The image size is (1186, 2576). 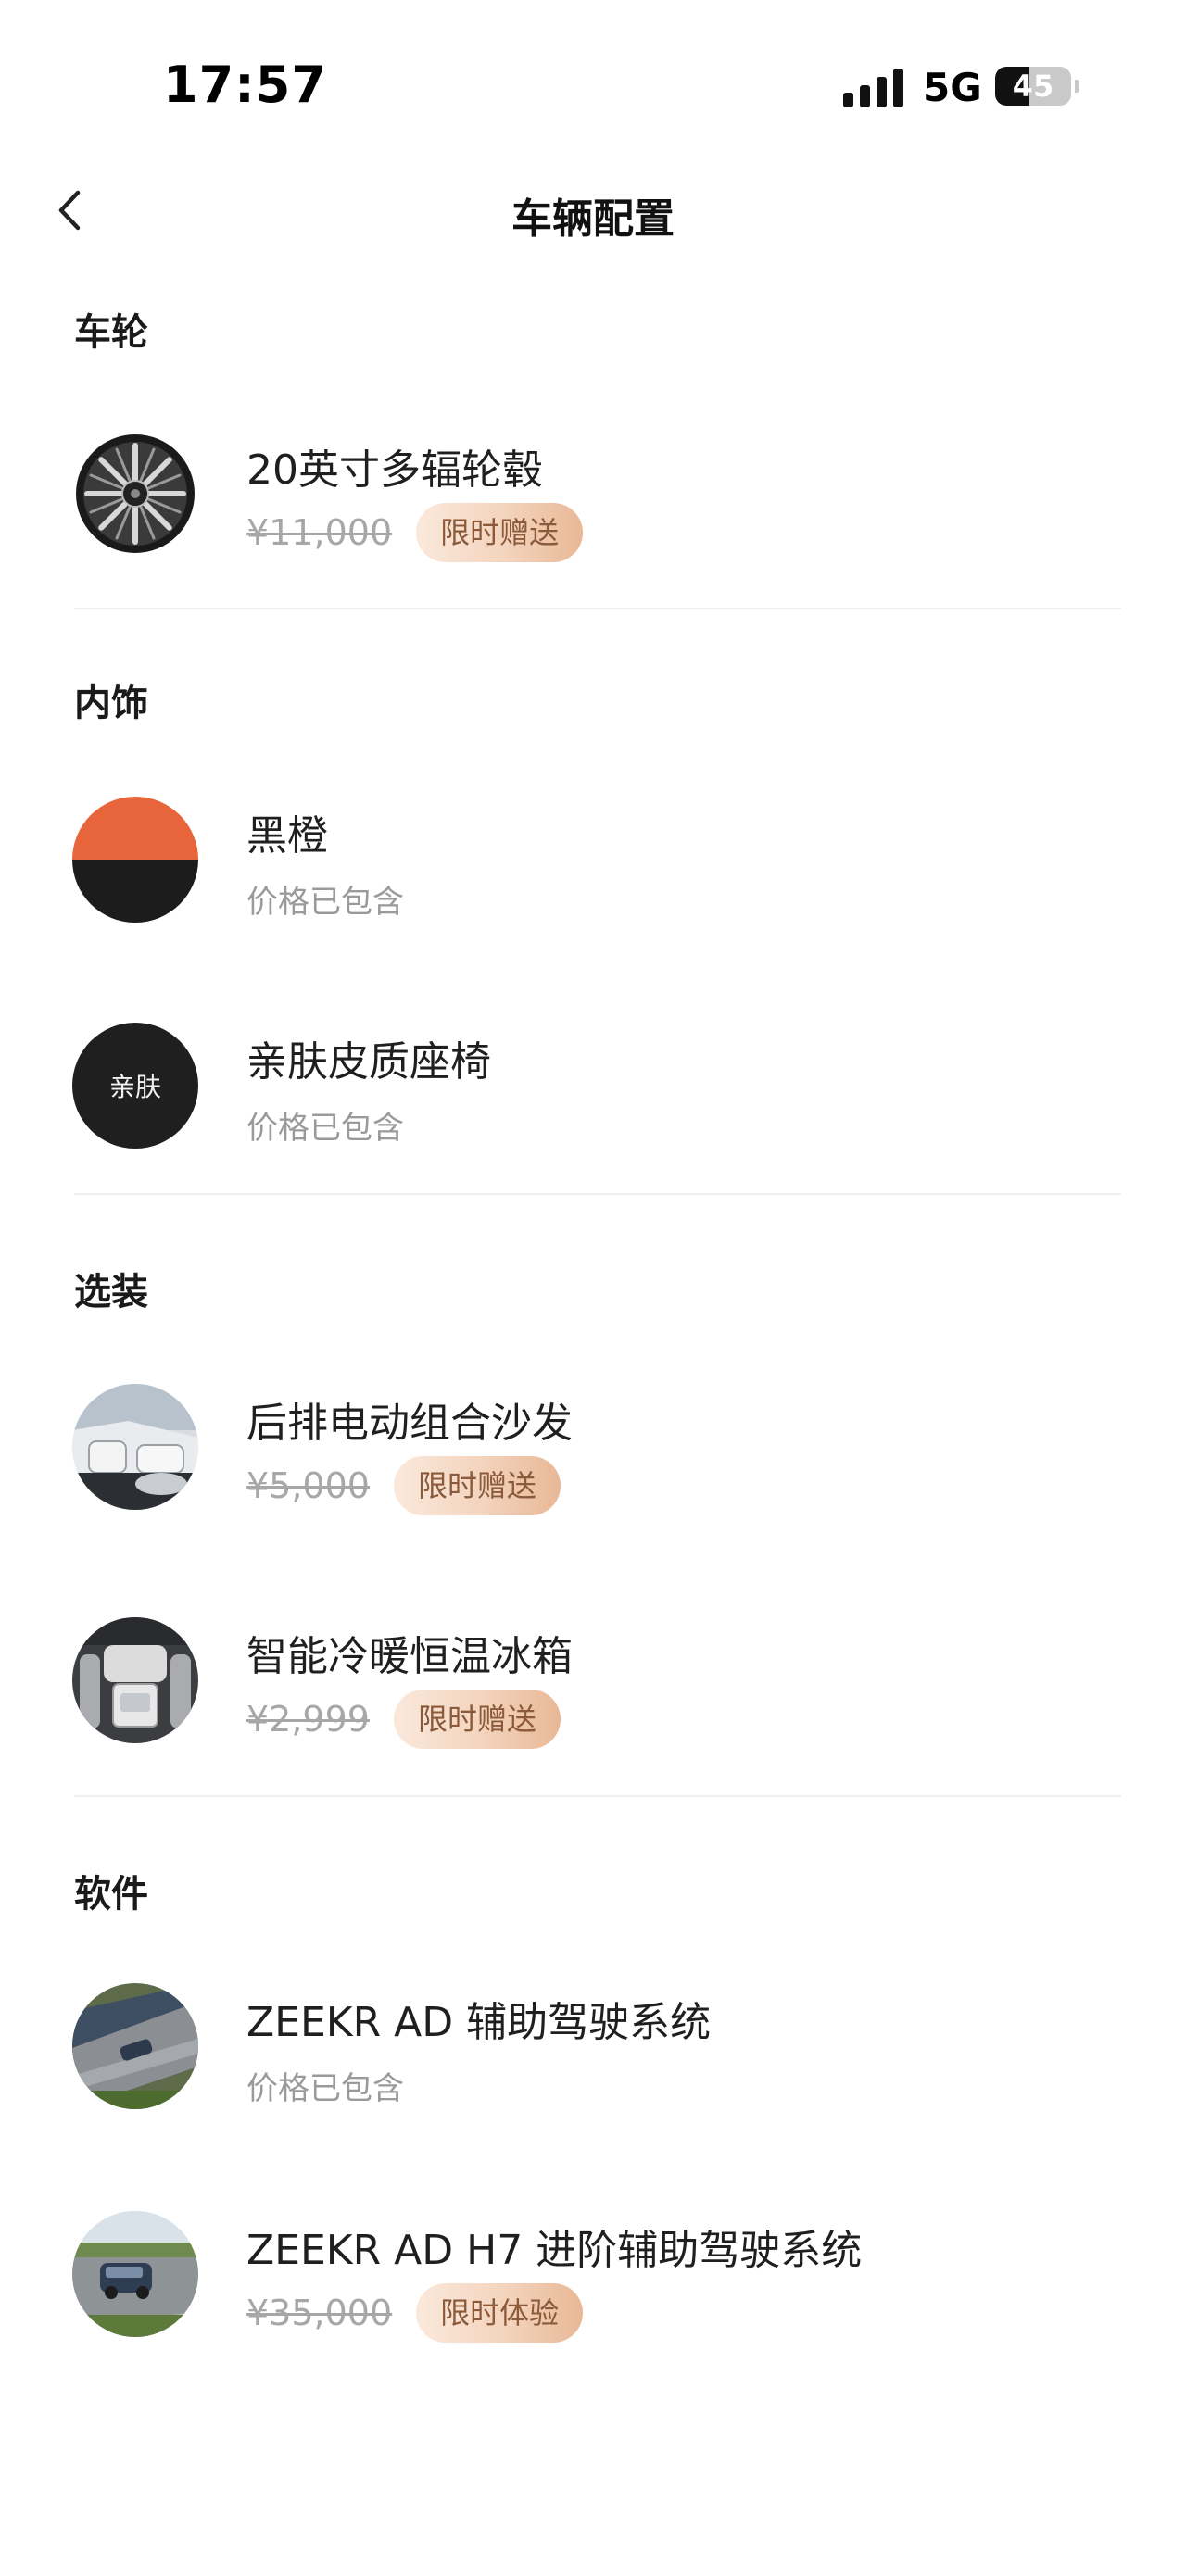 I want to click on original-price: ¥35,000, so click(x=319, y=2313).